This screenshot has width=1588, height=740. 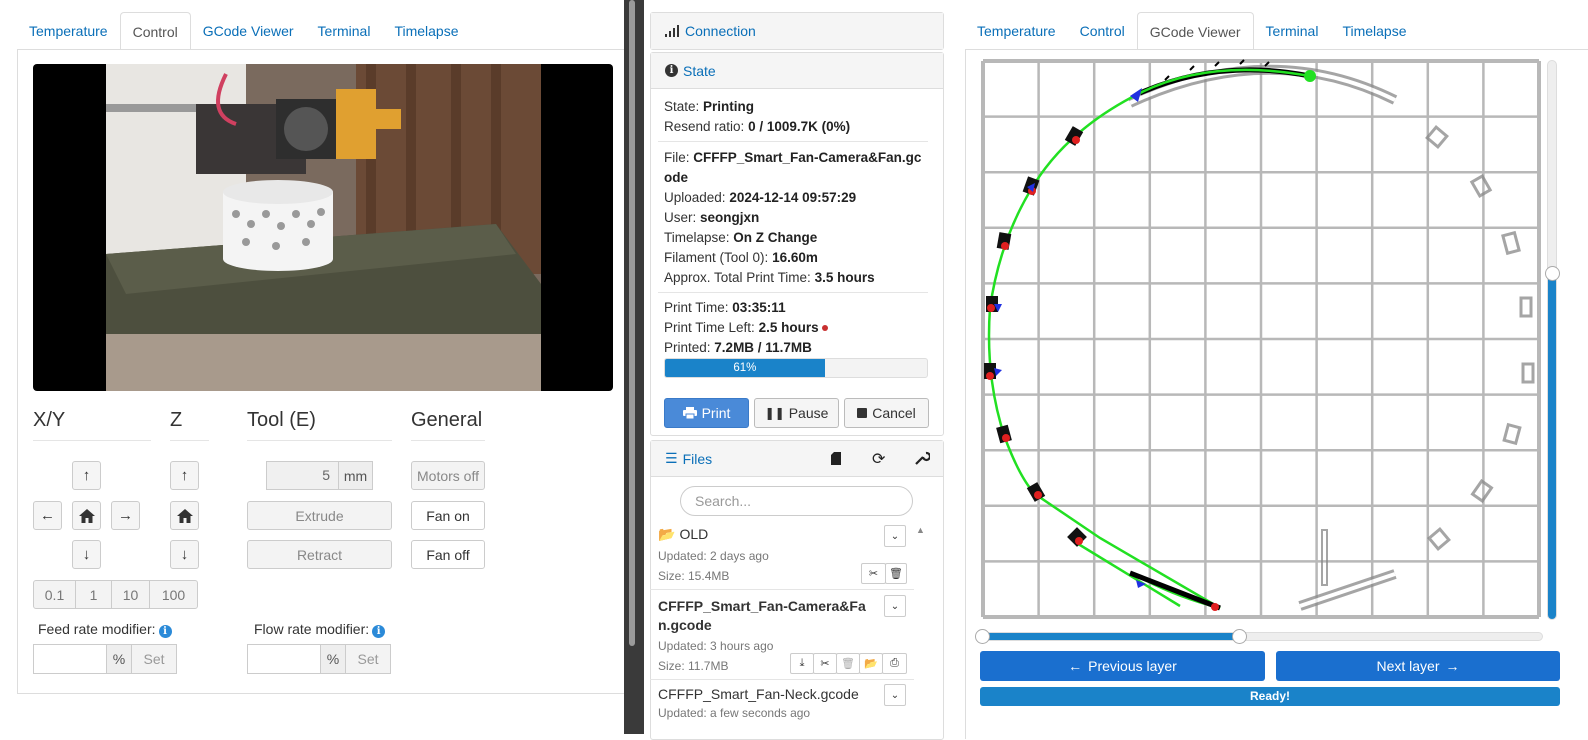 I want to click on state-header: i State, so click(x=797, y=71).